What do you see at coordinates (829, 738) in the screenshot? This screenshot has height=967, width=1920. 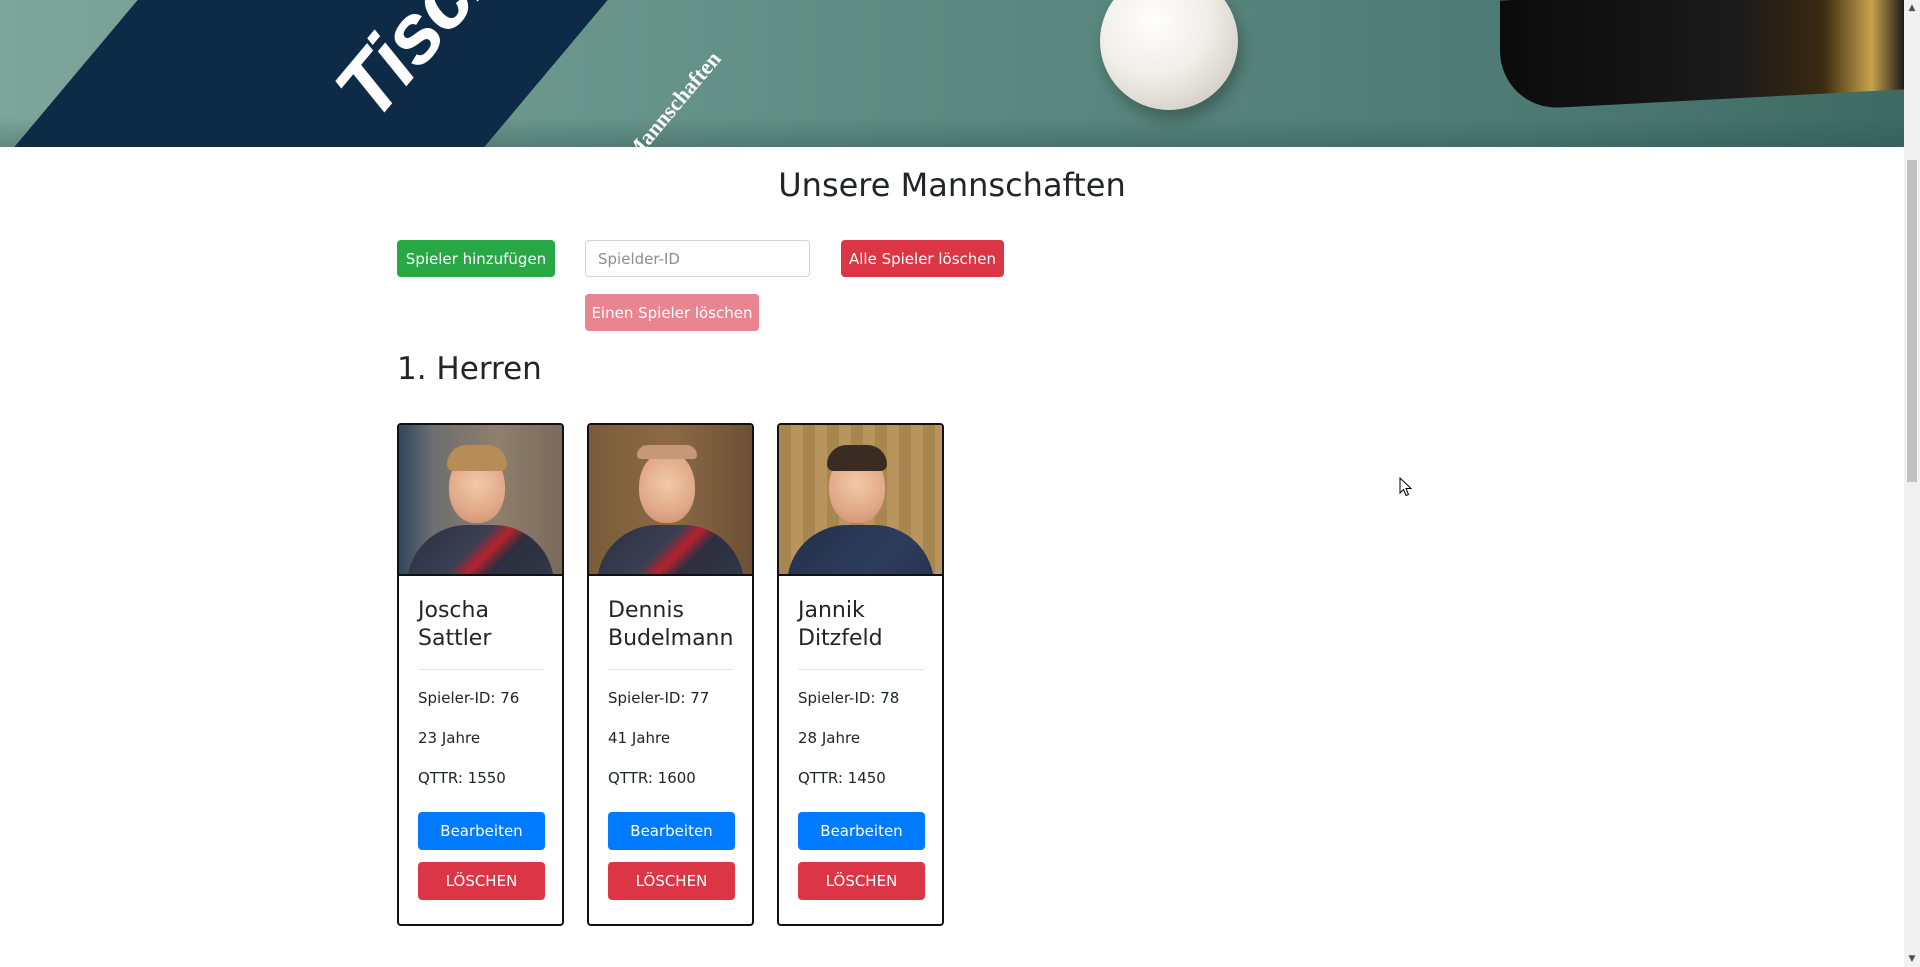 I see `player-age-text: 28 Jahre` at bounding box center [829, 738].